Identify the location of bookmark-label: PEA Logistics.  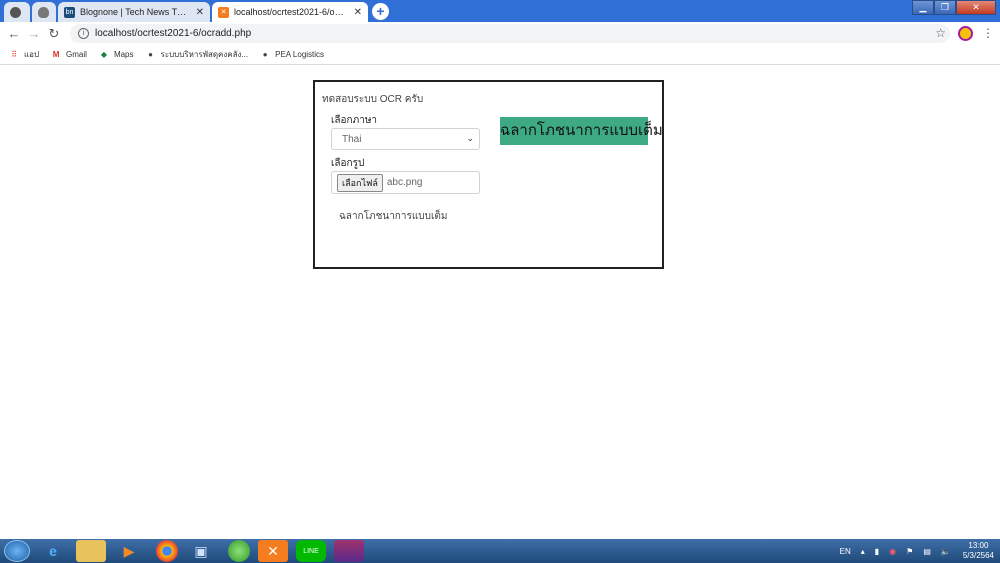
(300, 54).